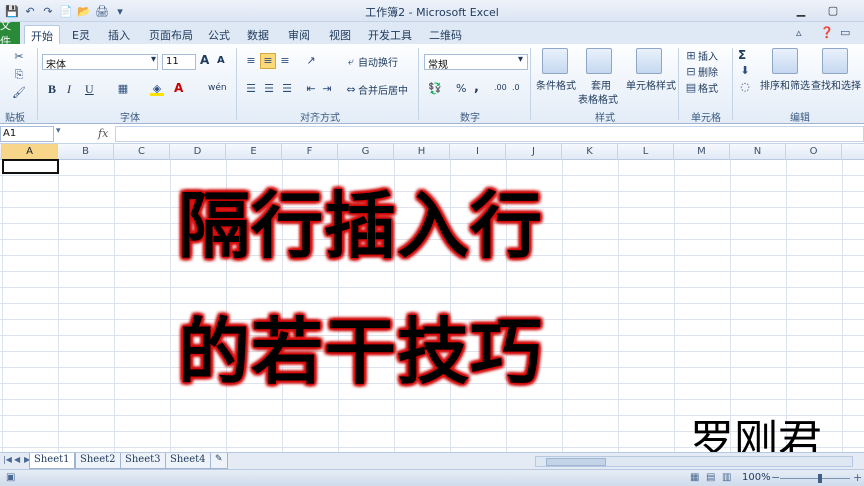  I want to click on align-top-icon: ≡, so click(251, 61).